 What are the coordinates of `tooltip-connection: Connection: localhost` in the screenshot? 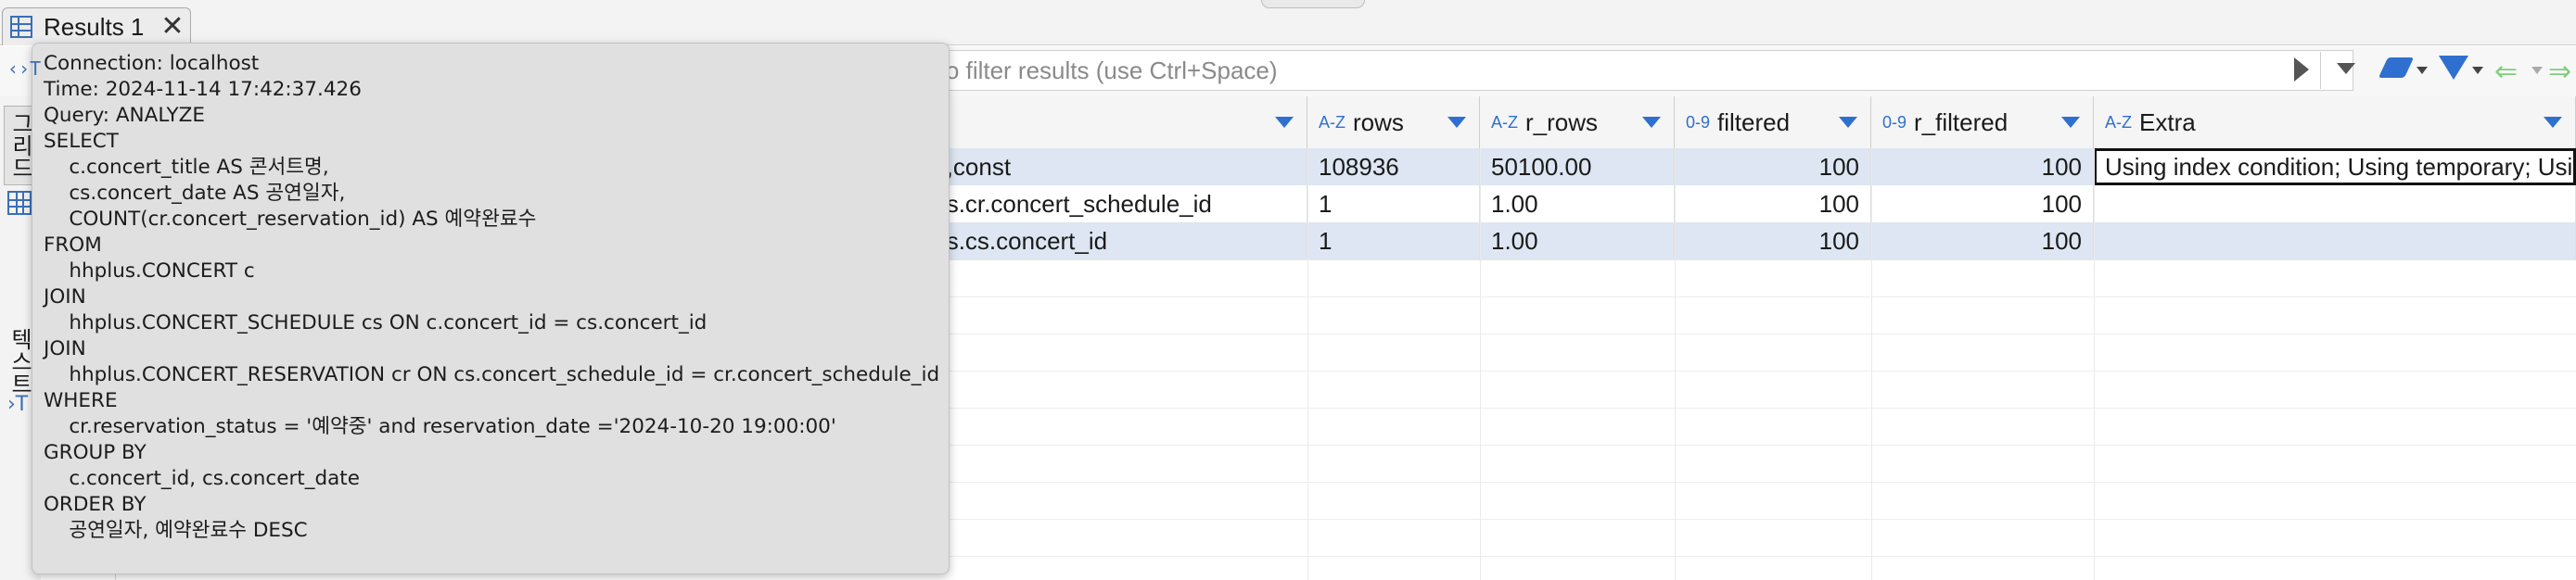 It's located at (152, 64).